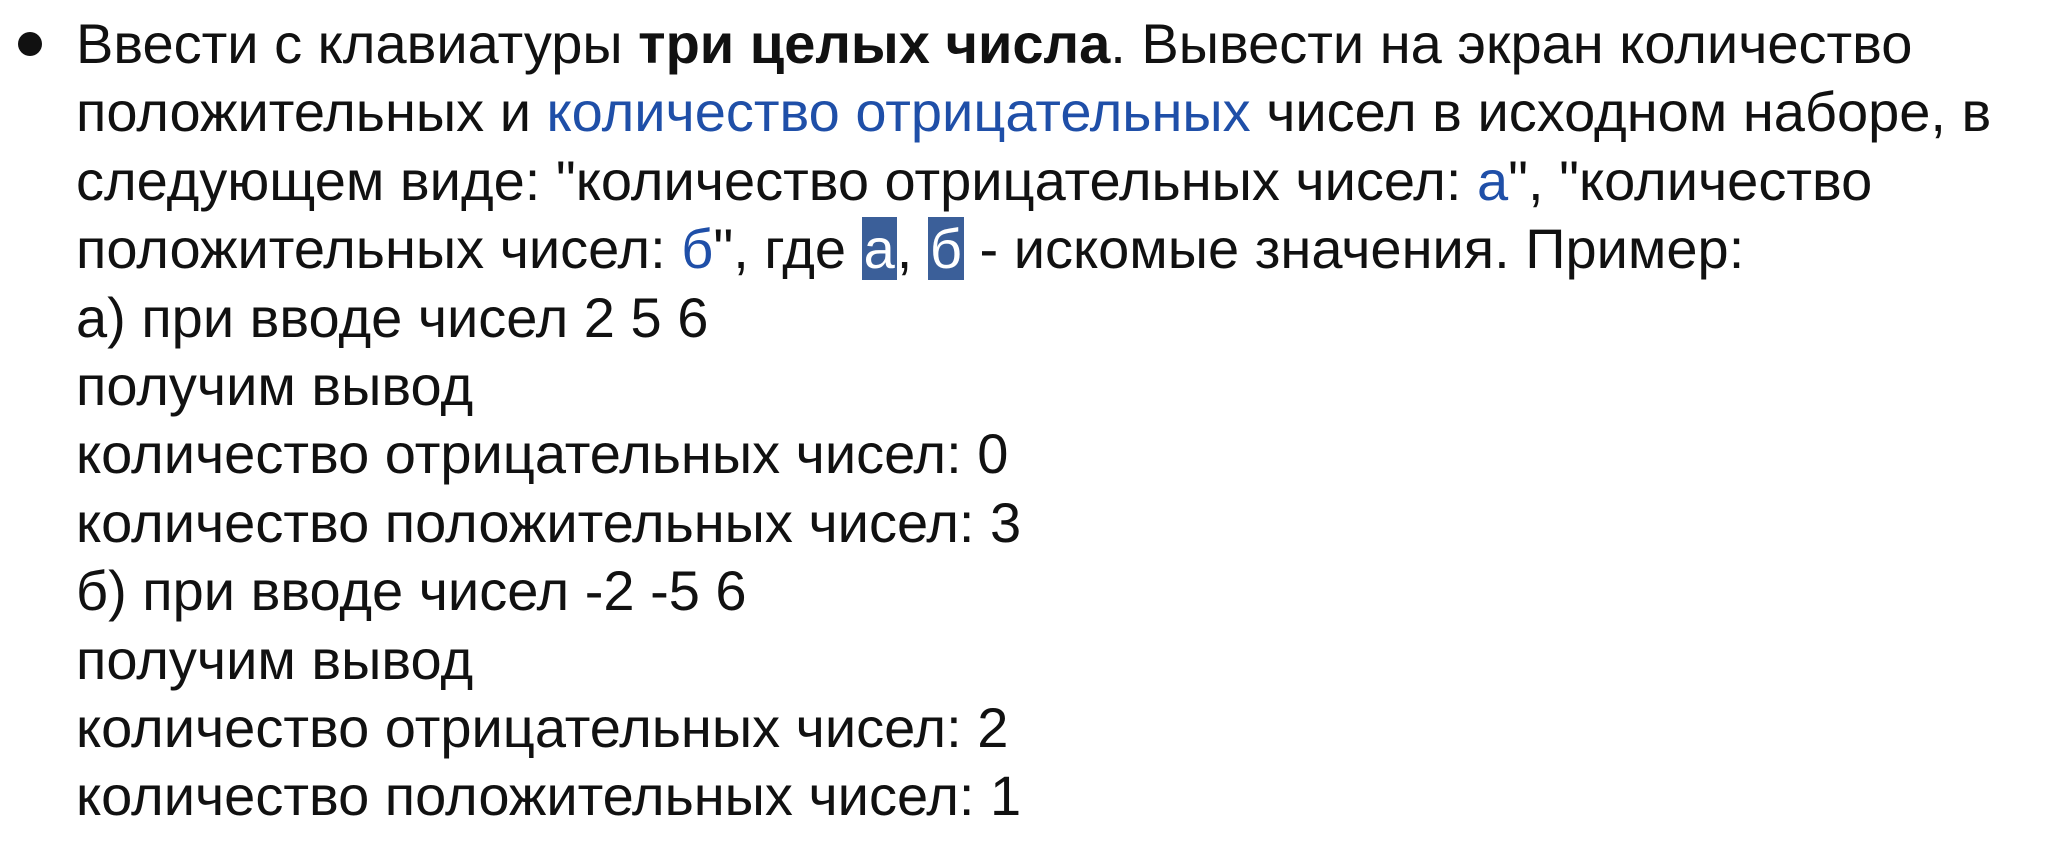 Image resolution: width=2062 pixels, height=844 pixels. What do you see at coordinates (1354, 249) in the screenshot?
I see `task-text-segment: - искомые значения. Пример:` at bounding box center [1354, 249].